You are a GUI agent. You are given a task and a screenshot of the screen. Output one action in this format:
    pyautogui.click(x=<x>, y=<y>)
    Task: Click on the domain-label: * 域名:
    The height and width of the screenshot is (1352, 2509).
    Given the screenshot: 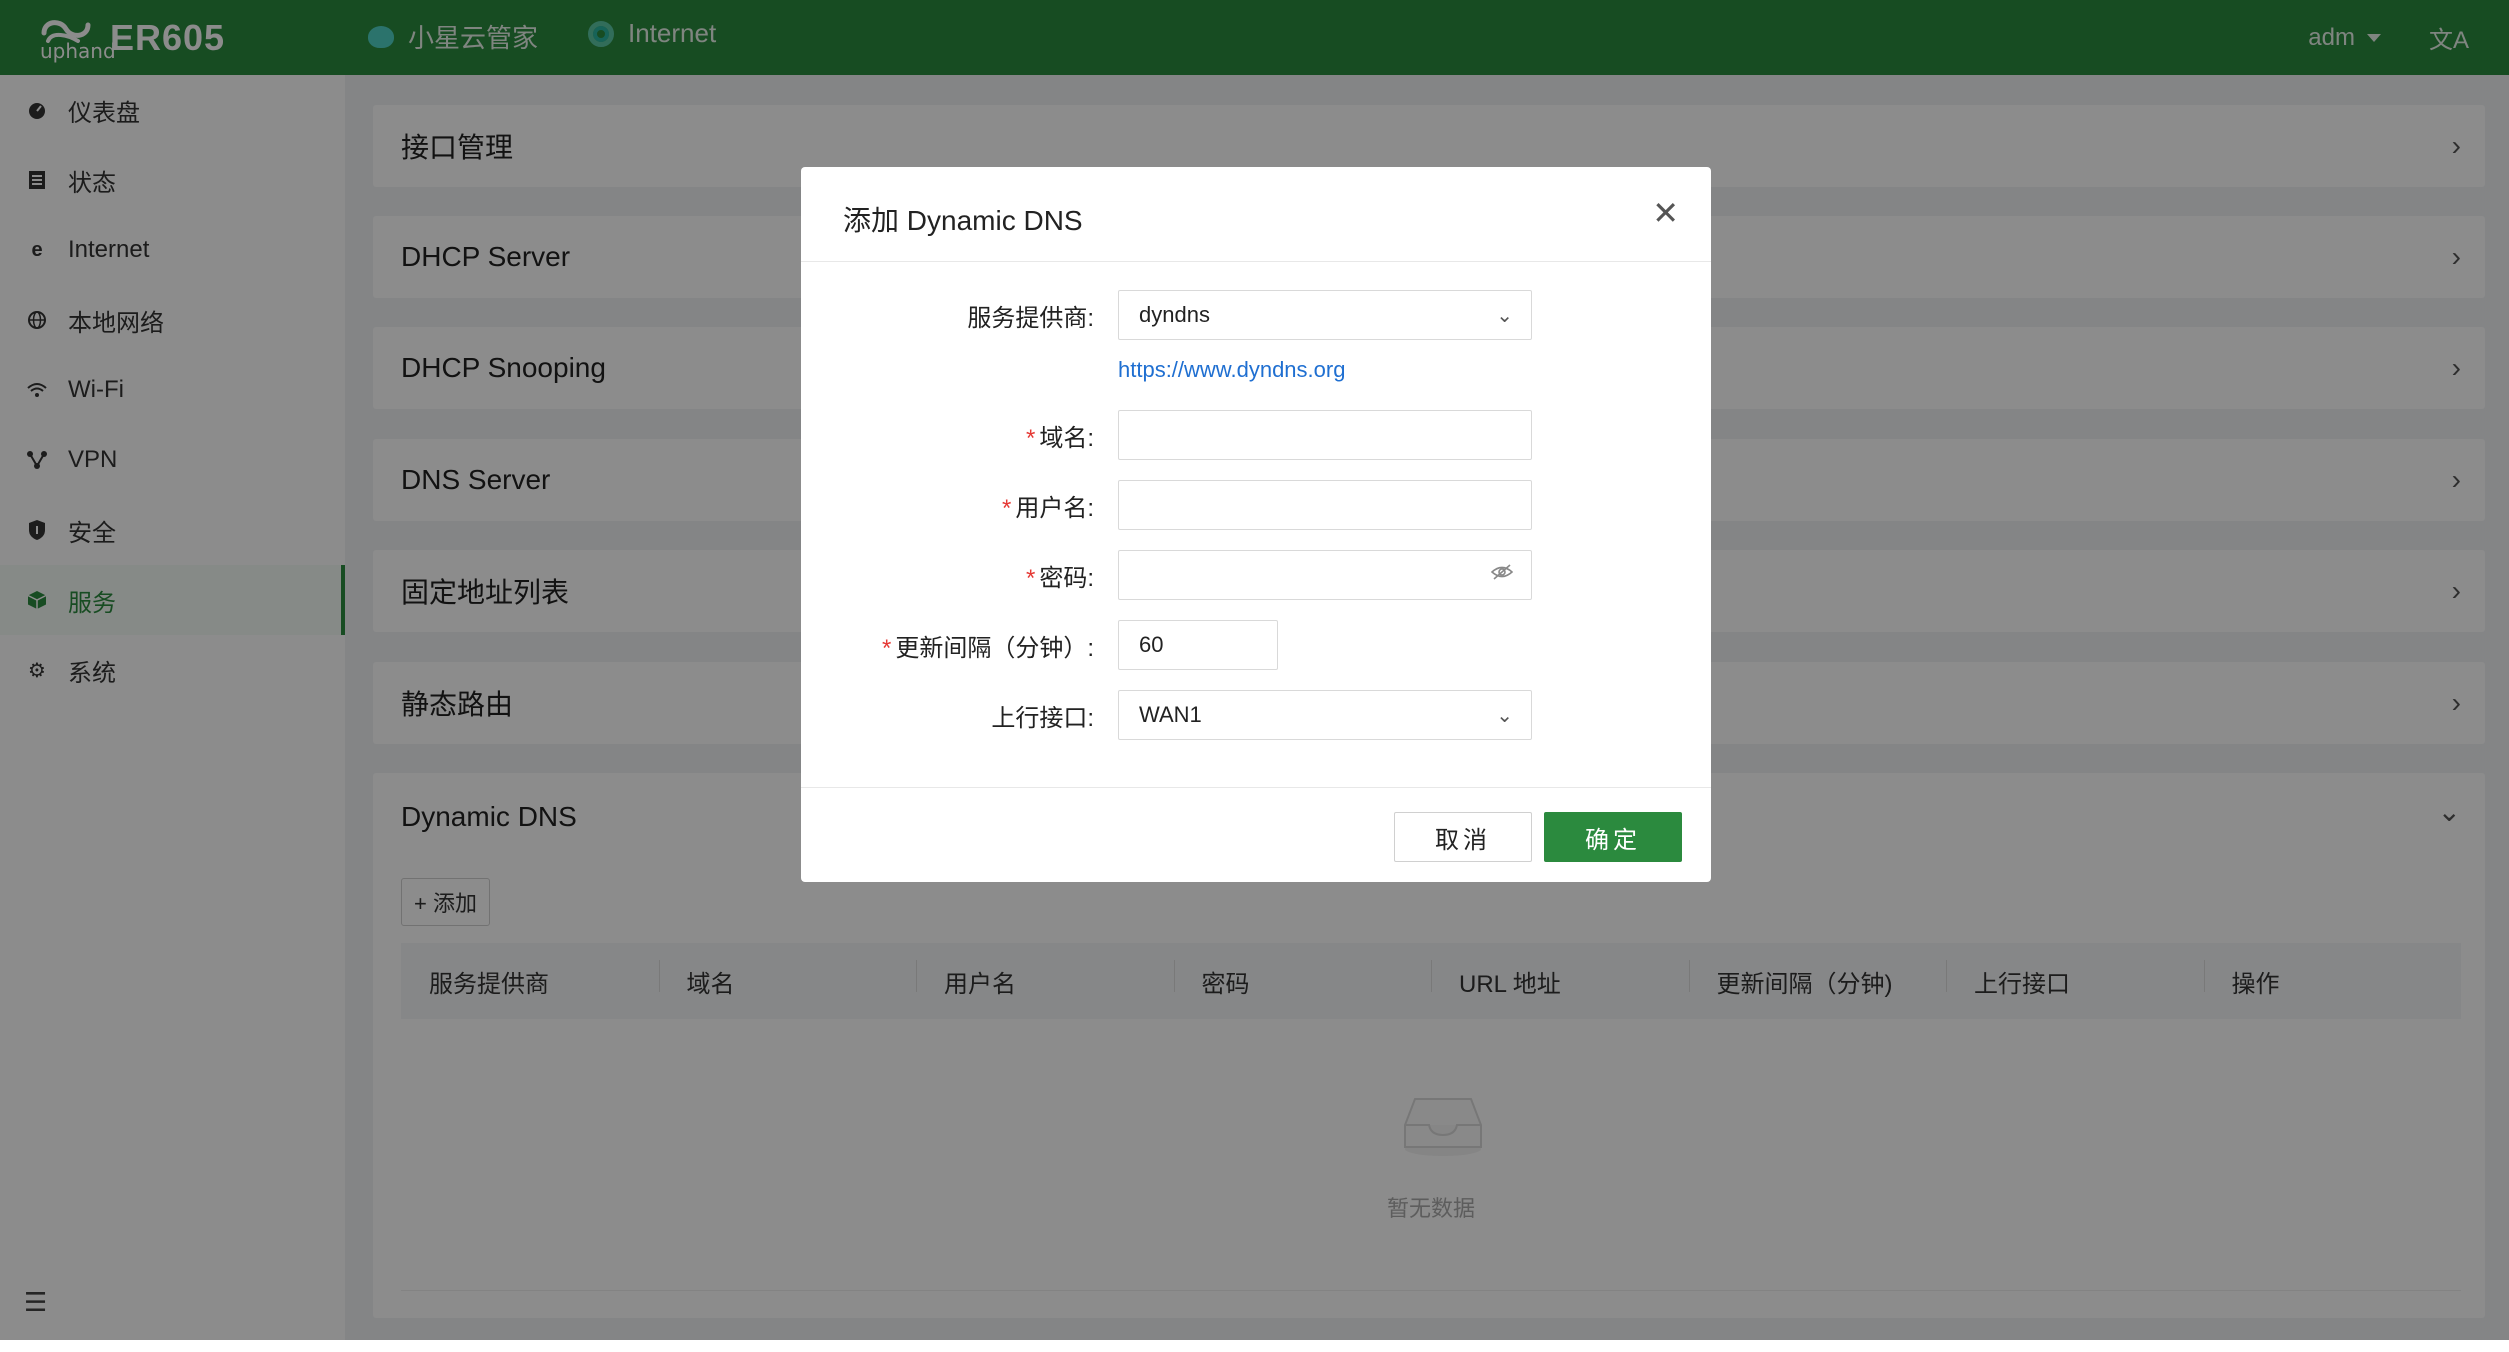 What is the action you would take?
    pyautogui.click(x=953, y=435)
    